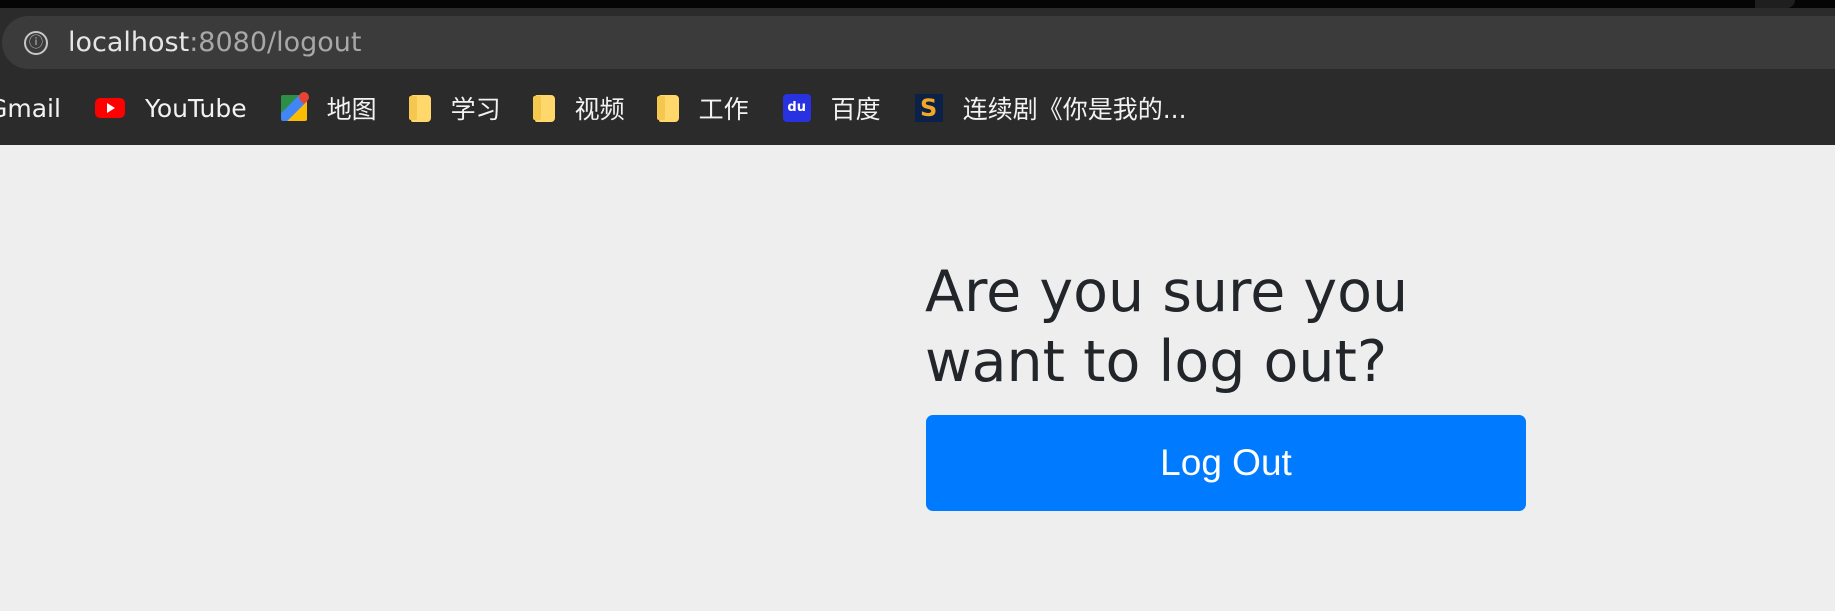 The image size is (1835, 611). I want to click on bookmark-label: YouTube, so click(195, 108).